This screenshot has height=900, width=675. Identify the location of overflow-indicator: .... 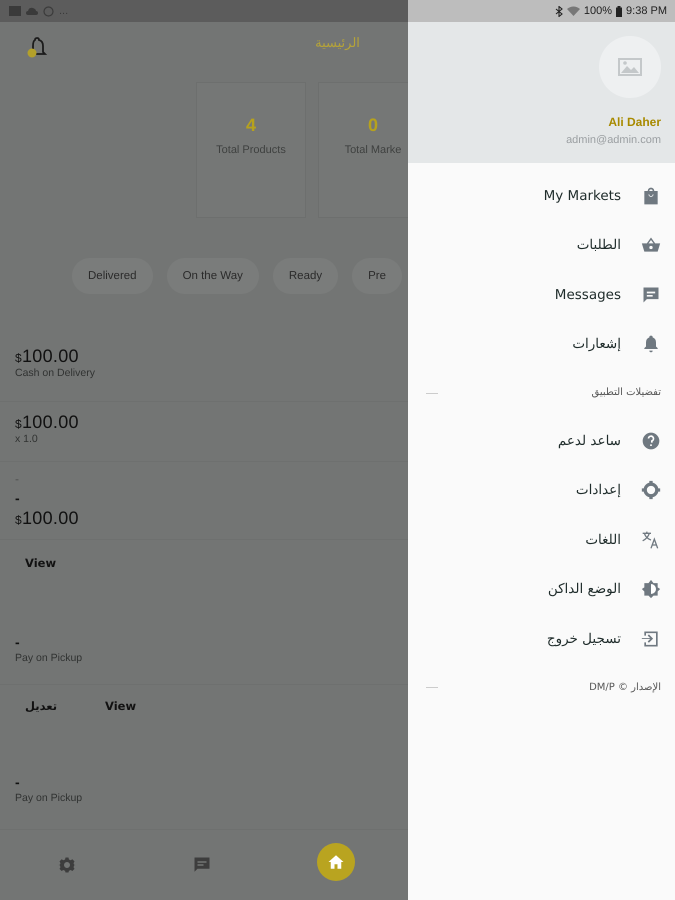
(63, 11).